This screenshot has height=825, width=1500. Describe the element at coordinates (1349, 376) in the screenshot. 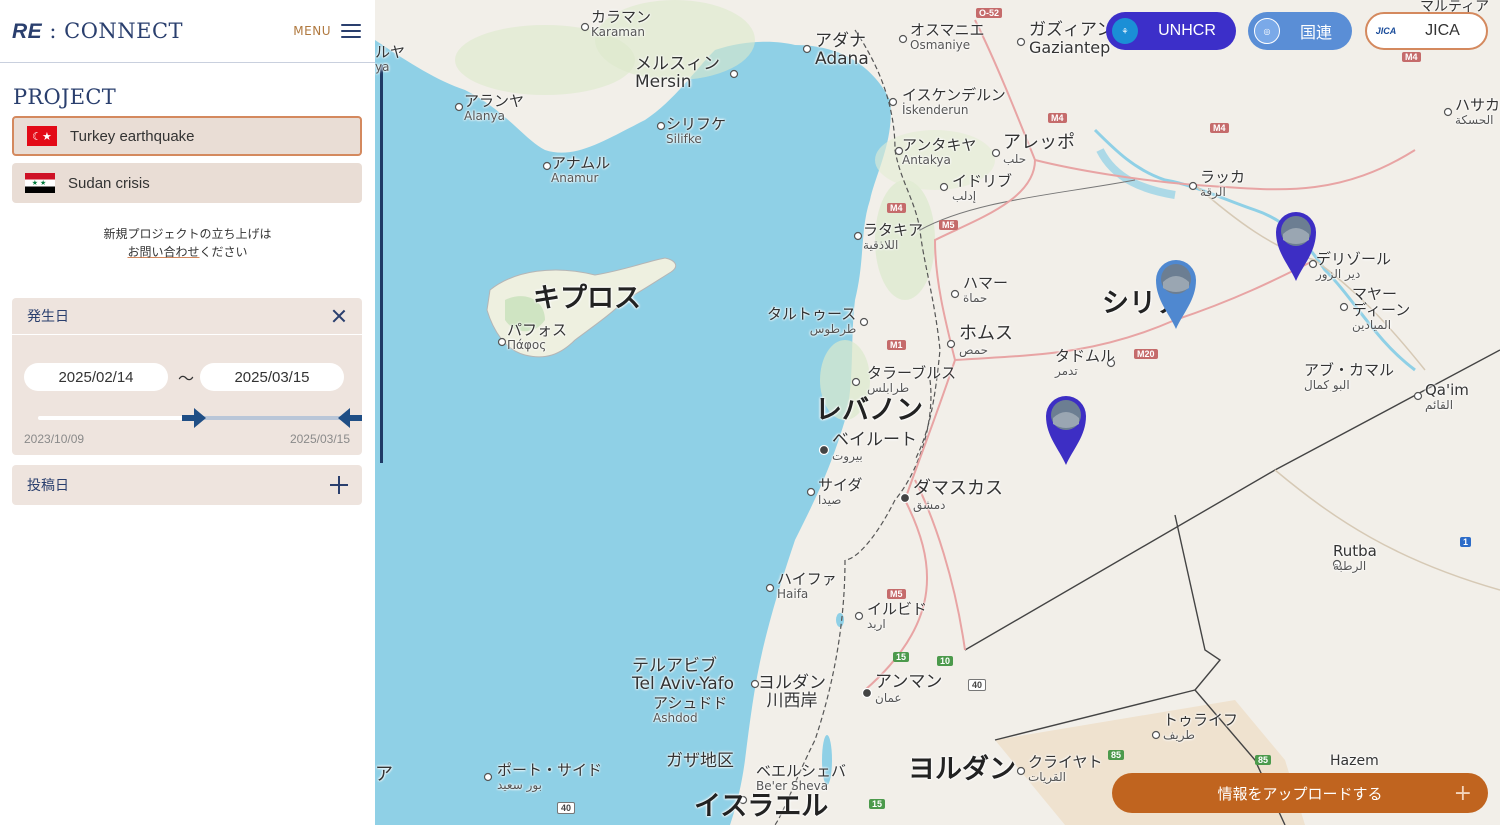

I see `map-label: アブ・カマル البو كمال` at that location.